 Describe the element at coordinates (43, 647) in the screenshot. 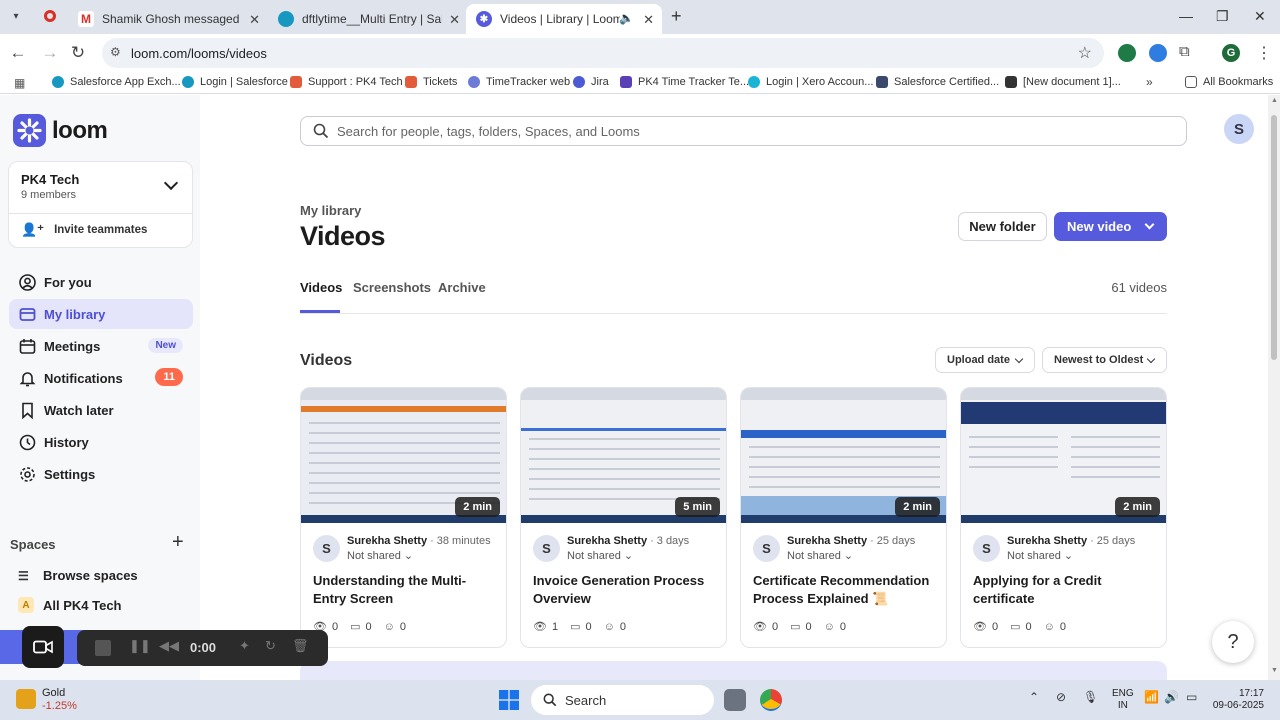

I see `camera-button` at that location.